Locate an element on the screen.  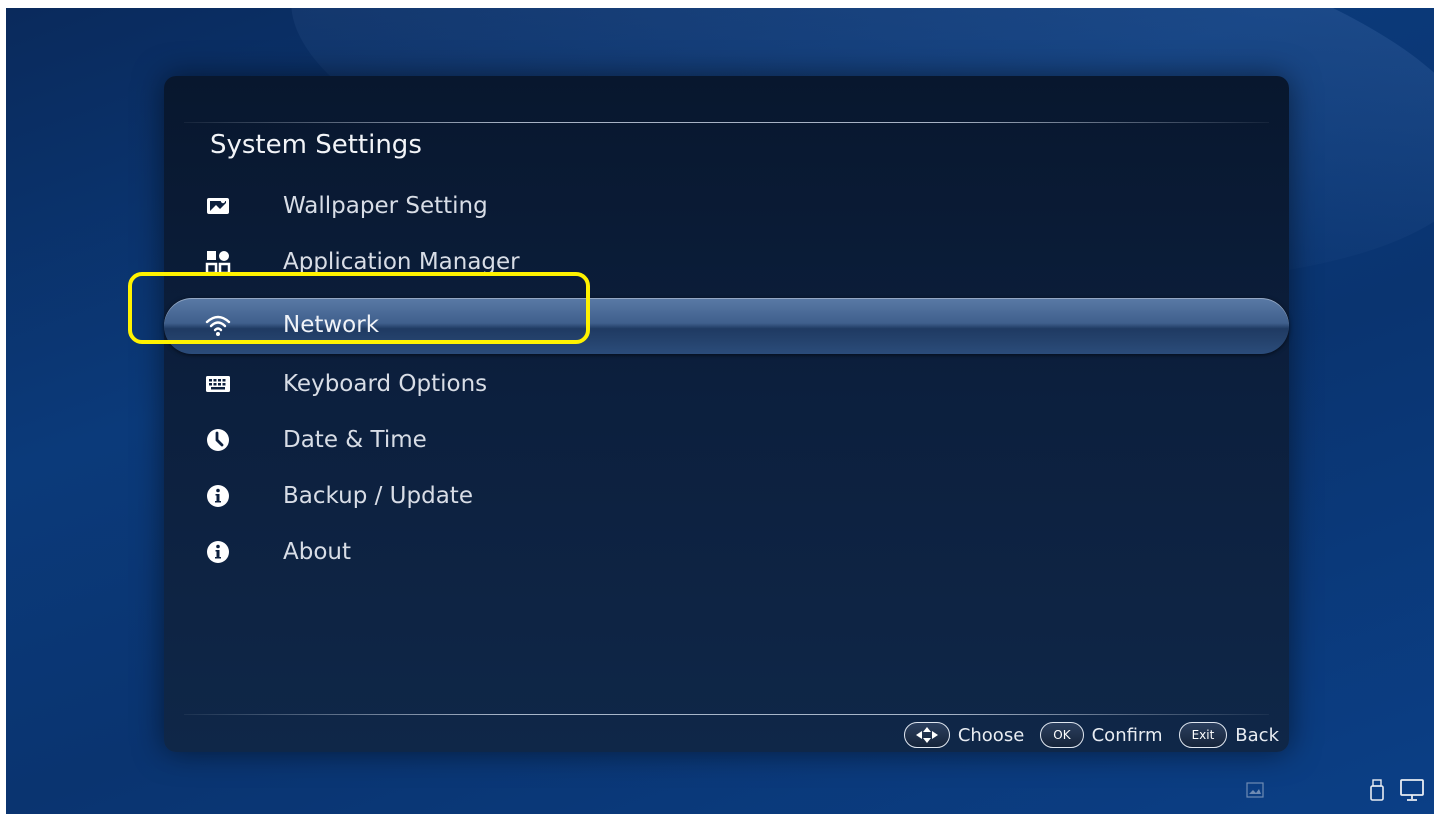
menu-item-about: About is located at coordinates (726, 553).